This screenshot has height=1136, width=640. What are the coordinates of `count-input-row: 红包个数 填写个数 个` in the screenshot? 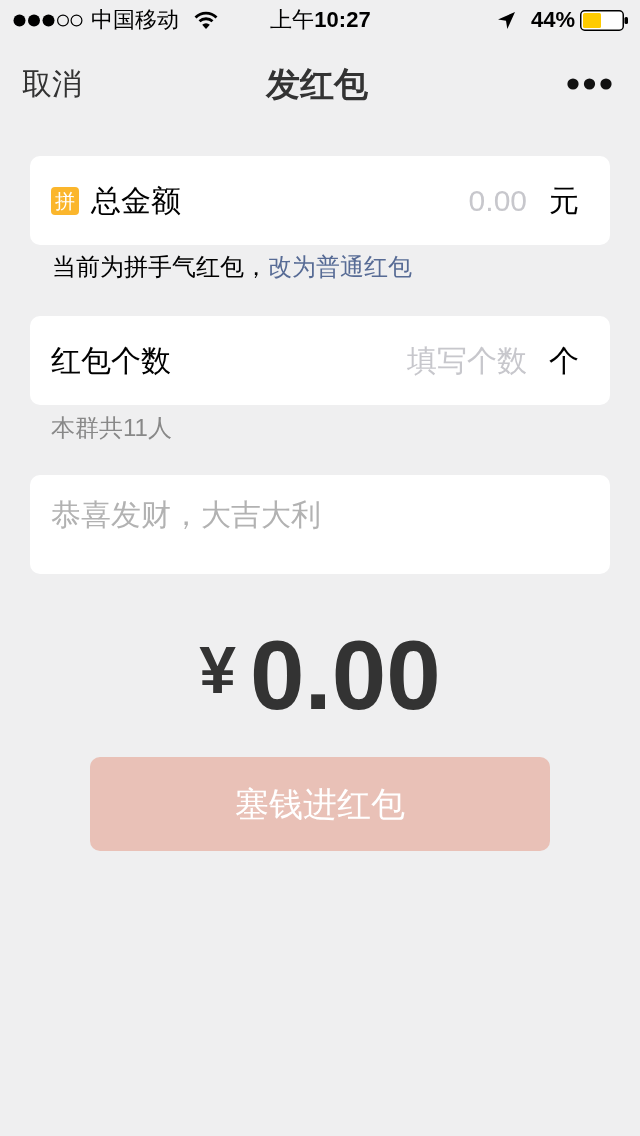 It's located at (320, 360).